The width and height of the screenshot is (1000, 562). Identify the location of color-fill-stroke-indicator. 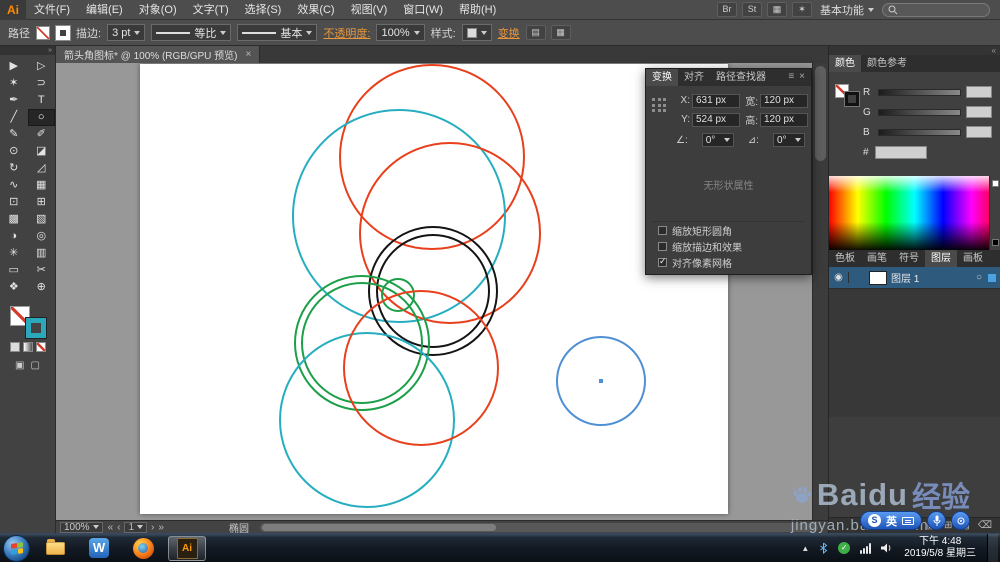
(847, 95).